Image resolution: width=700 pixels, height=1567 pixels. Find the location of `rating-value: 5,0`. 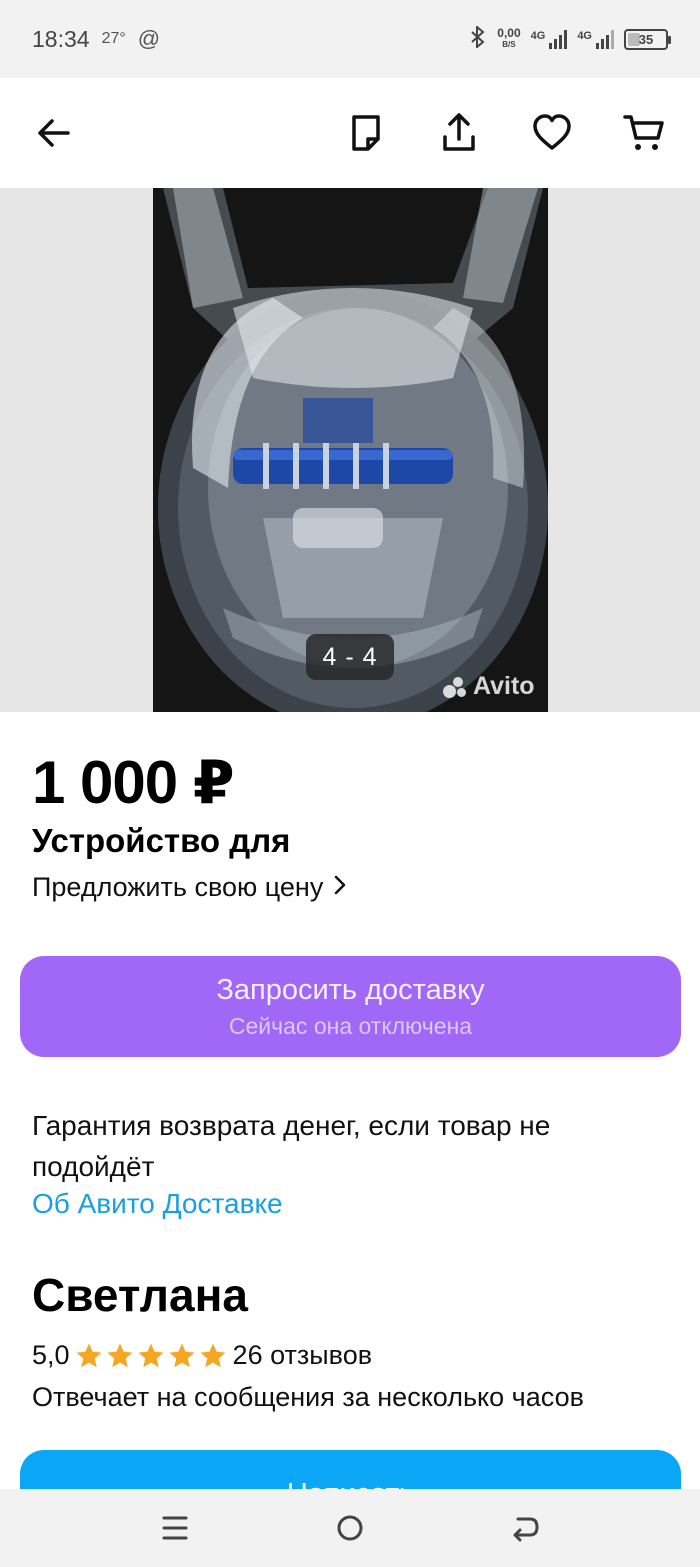

rating-value: 5,0 is located at coordinates (51, 1355).